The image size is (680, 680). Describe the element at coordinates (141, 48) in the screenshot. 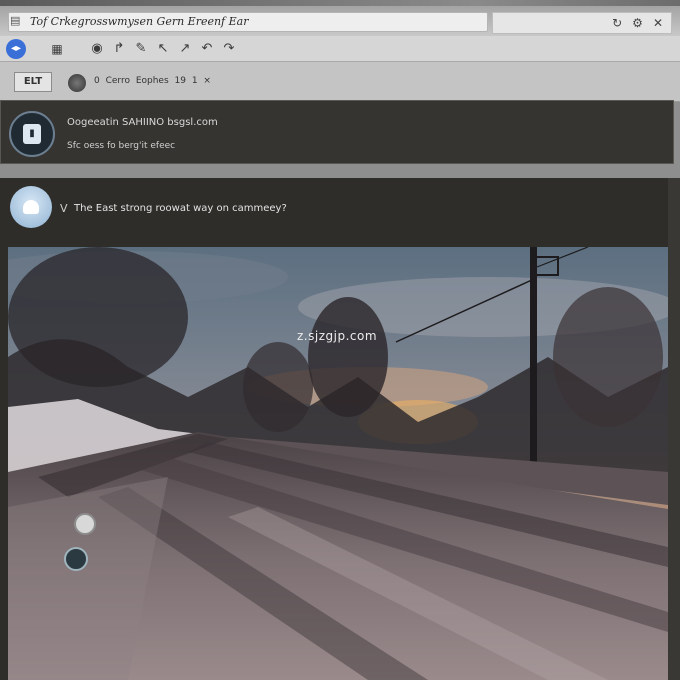

I see `edit-icon: ✎` at that location.